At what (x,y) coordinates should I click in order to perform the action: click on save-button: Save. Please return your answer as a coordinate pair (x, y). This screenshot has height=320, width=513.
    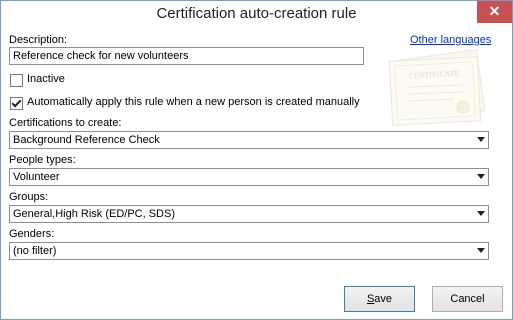
    Looking at the image, I should click on (379, 299).